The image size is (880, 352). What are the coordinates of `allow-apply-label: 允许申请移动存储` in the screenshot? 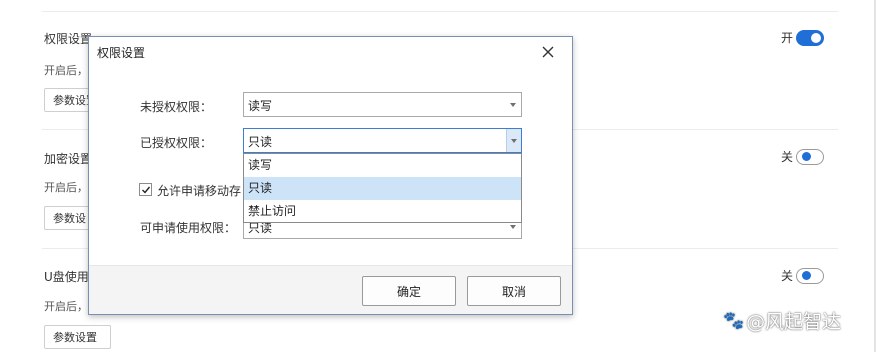 It's located at (199, 191).